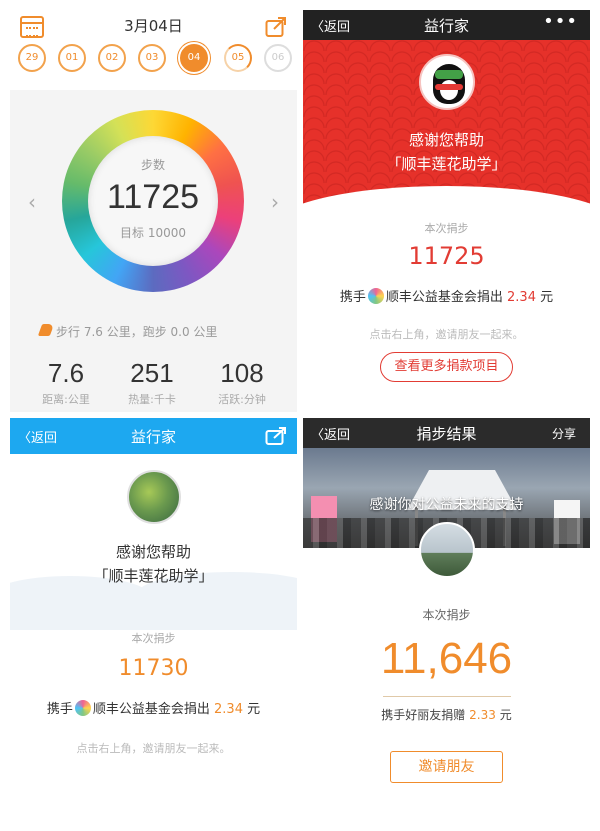  Describe the element at coordinates (449, 74) in the screenshot. I see `penguin-glasses` at that location.